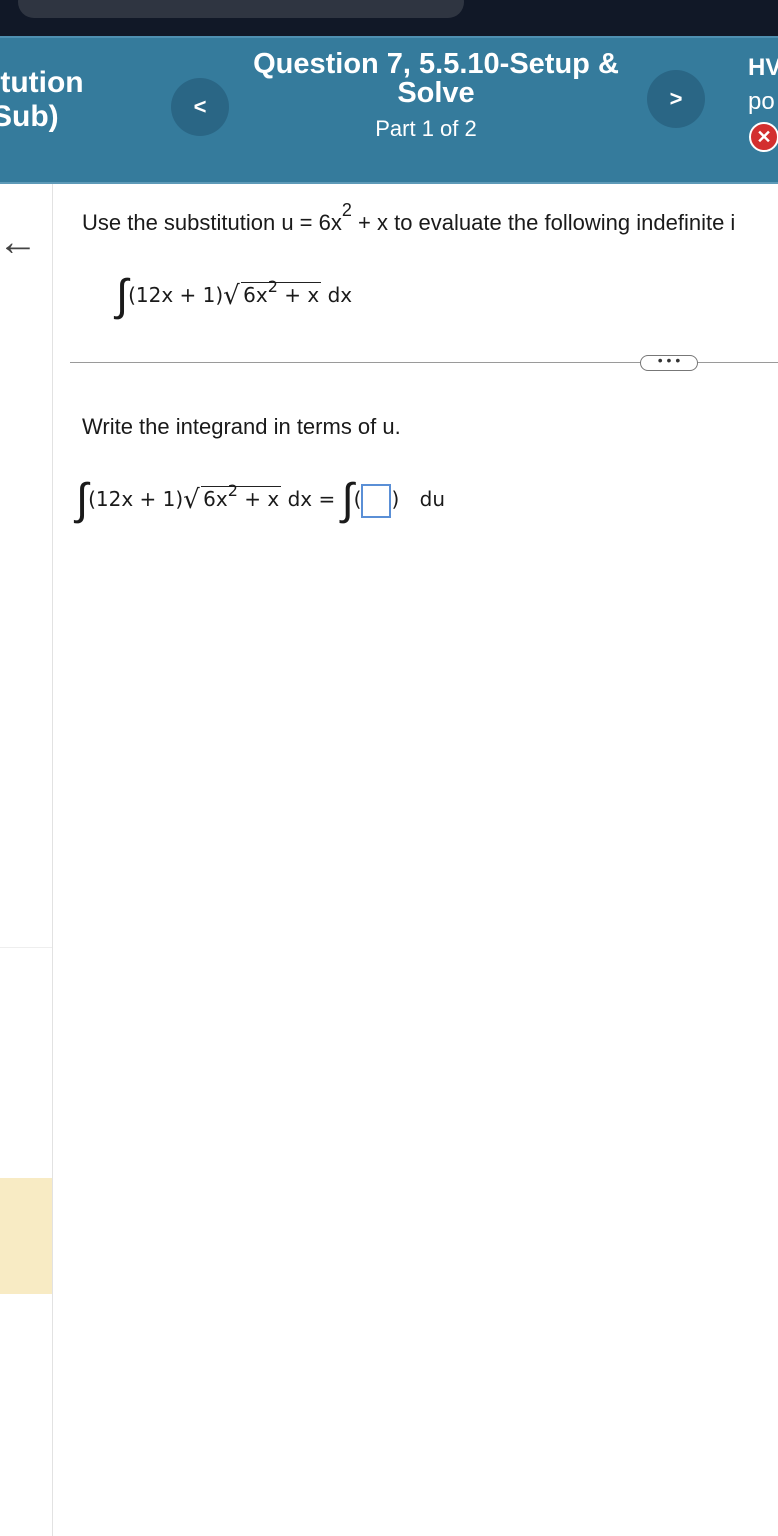 Image resolution: width=778 pixels, height=1536 pixels. I want to click on top-system-bar, so click(389, 18).